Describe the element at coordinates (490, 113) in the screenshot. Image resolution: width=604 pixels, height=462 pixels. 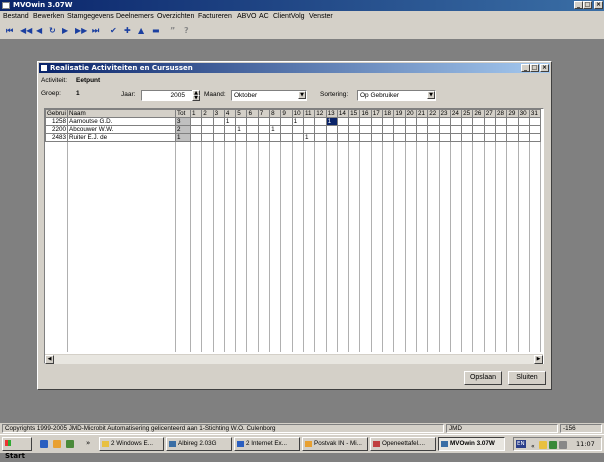
I see `column-header-day-27: 27` at that location.